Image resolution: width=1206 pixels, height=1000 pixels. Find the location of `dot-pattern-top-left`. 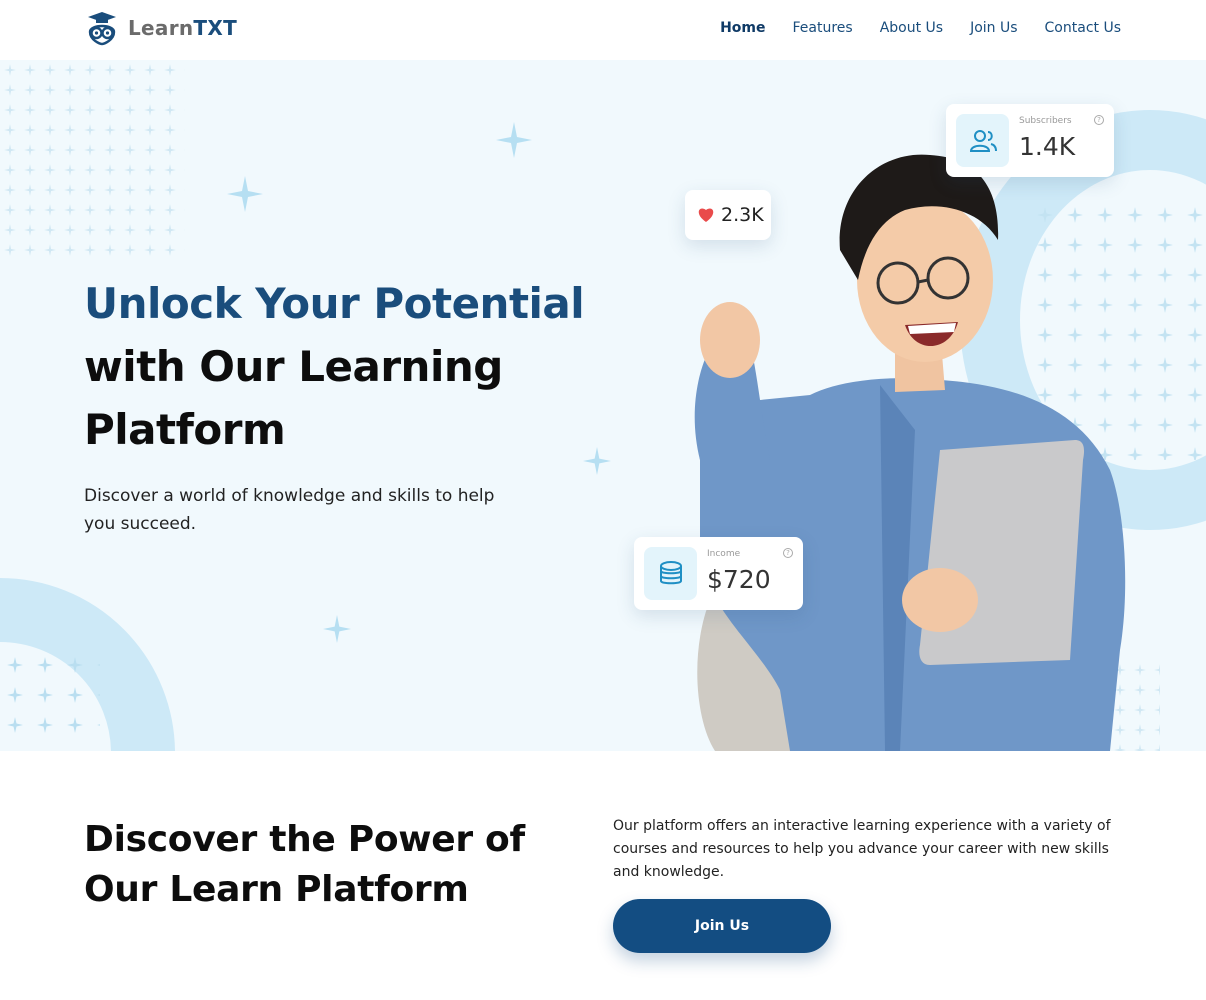

dot-pattern-top-left is located at coordinates (92, 160).